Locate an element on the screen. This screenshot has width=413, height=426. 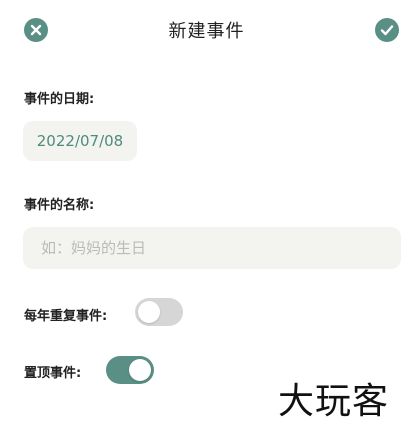
event-name-input is located at coordinates (212, 248).